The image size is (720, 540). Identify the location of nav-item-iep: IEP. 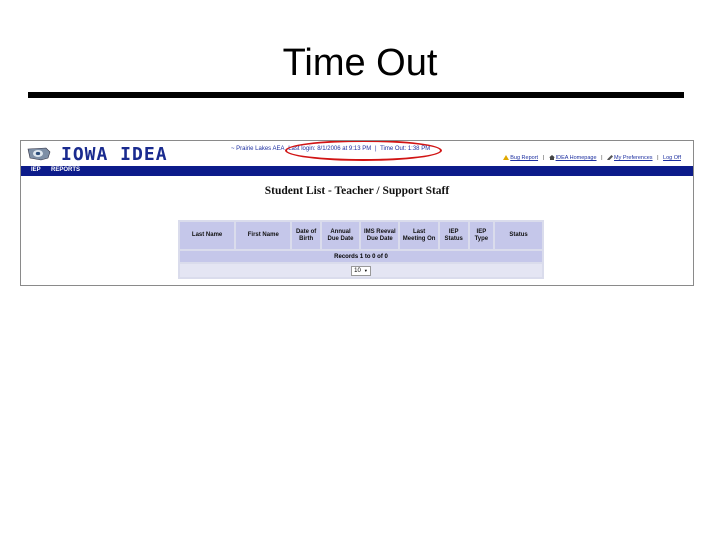
(36, 170).